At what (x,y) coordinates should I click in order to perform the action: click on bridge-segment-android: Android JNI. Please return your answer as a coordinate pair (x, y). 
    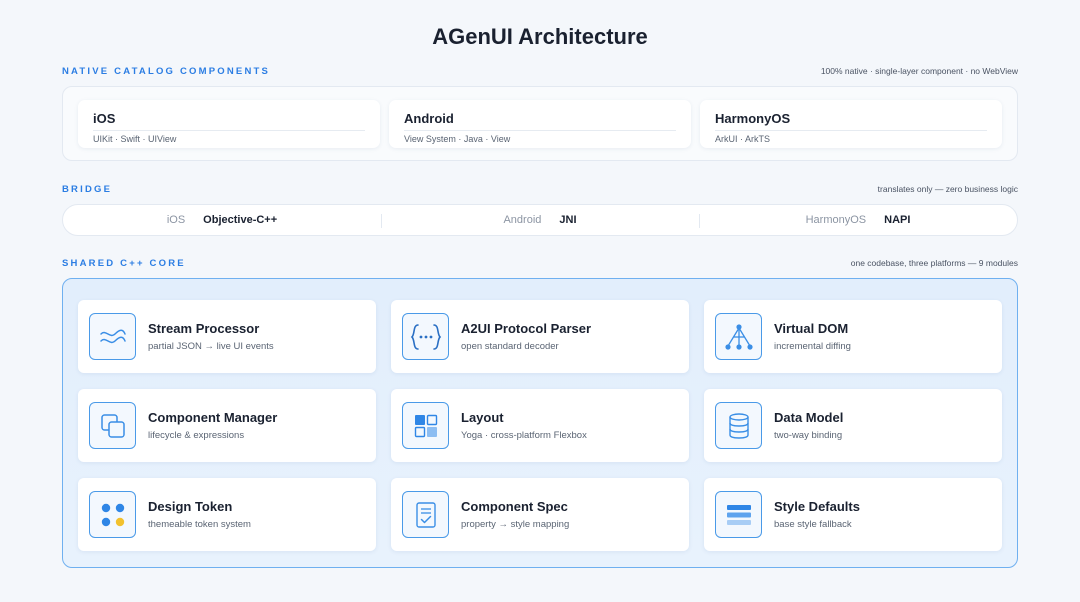
    Looking at the image, I should click on (540, 220).